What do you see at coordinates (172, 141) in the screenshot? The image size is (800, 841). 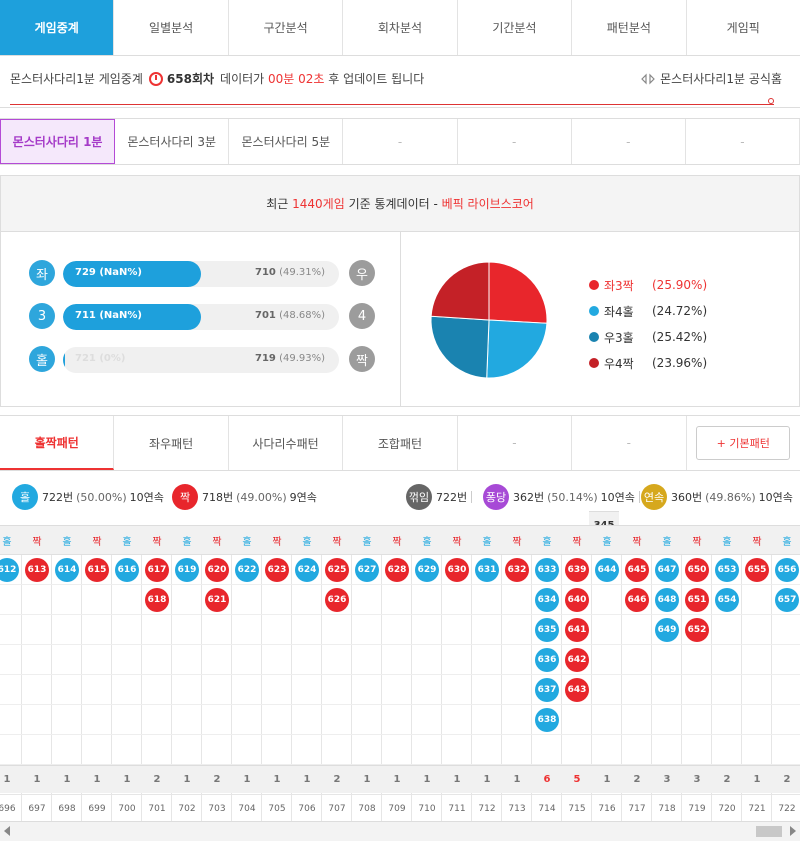 I see `subtab-3min: 몬스터사다리 3분` at bounding box center [172, 141].